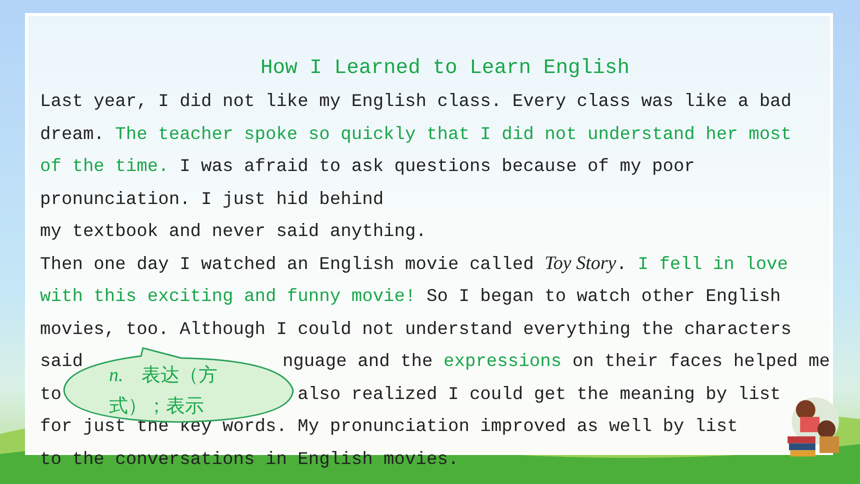 Image resolution: width=860 pixels, height=484 pixels. Describe the element at coordinates (416, 330) in the screenshot. I see `text-line: movies, too. Although I could not understand everything the characters` at that location.